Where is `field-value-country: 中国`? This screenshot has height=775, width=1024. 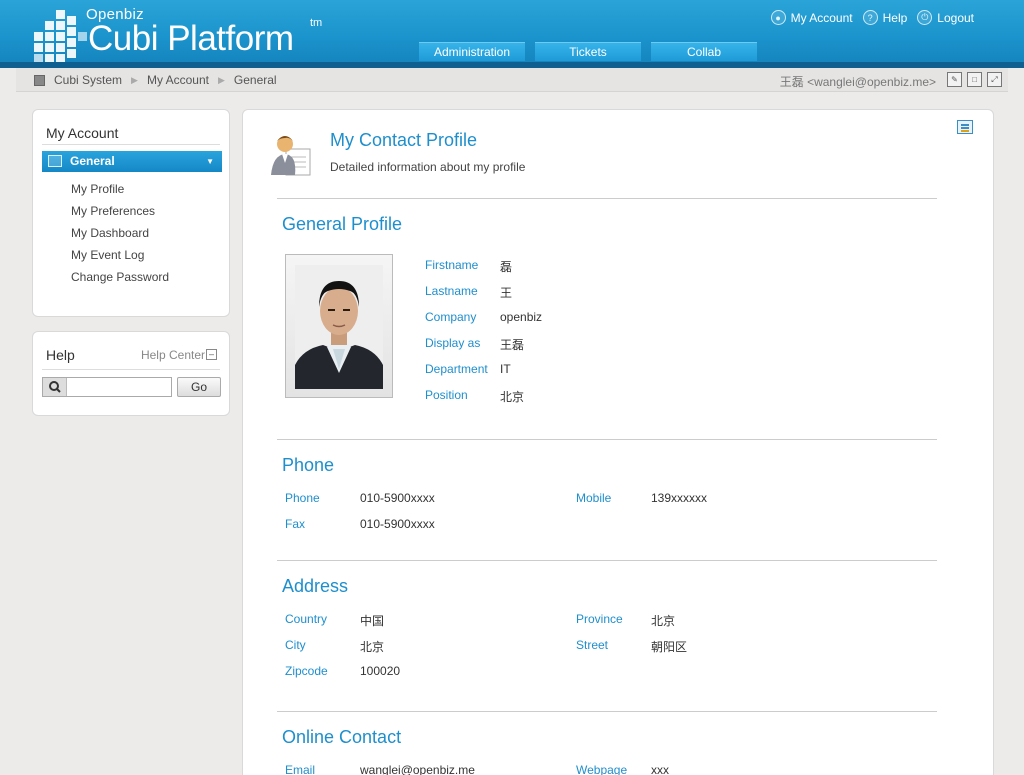 field-value-country: 中国 is located at coordinates (372, 621).